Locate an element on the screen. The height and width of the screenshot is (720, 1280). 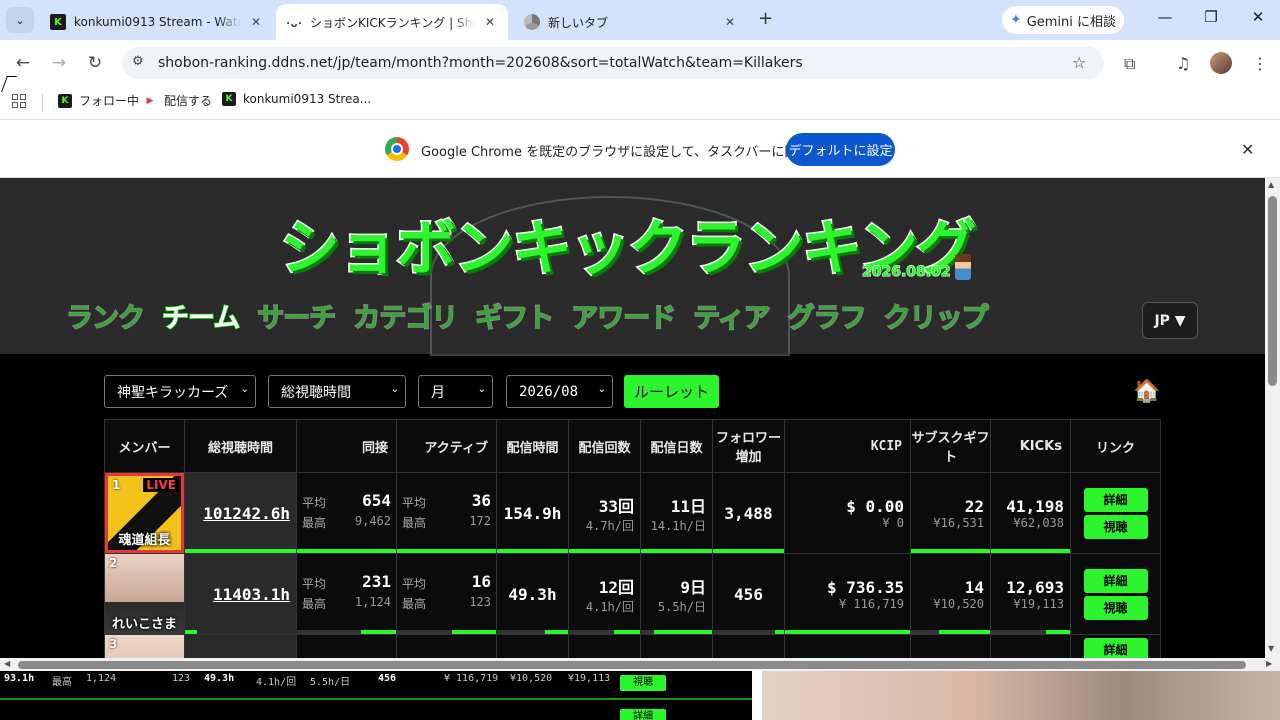
preview-cell: ¥10,520 is located at coordinates (531, 678).